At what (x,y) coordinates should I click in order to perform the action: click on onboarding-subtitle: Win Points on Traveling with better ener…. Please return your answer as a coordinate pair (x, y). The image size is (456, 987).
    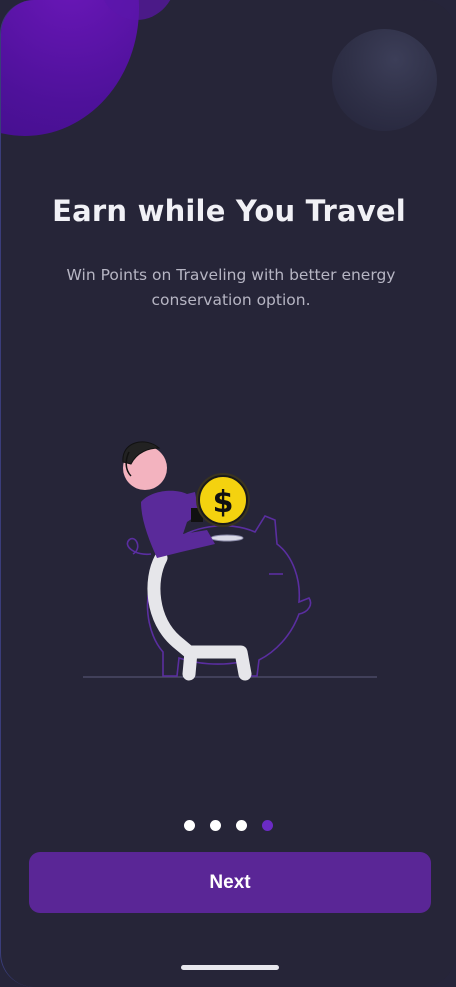
    Looking at the image, I should click on (231, 287).